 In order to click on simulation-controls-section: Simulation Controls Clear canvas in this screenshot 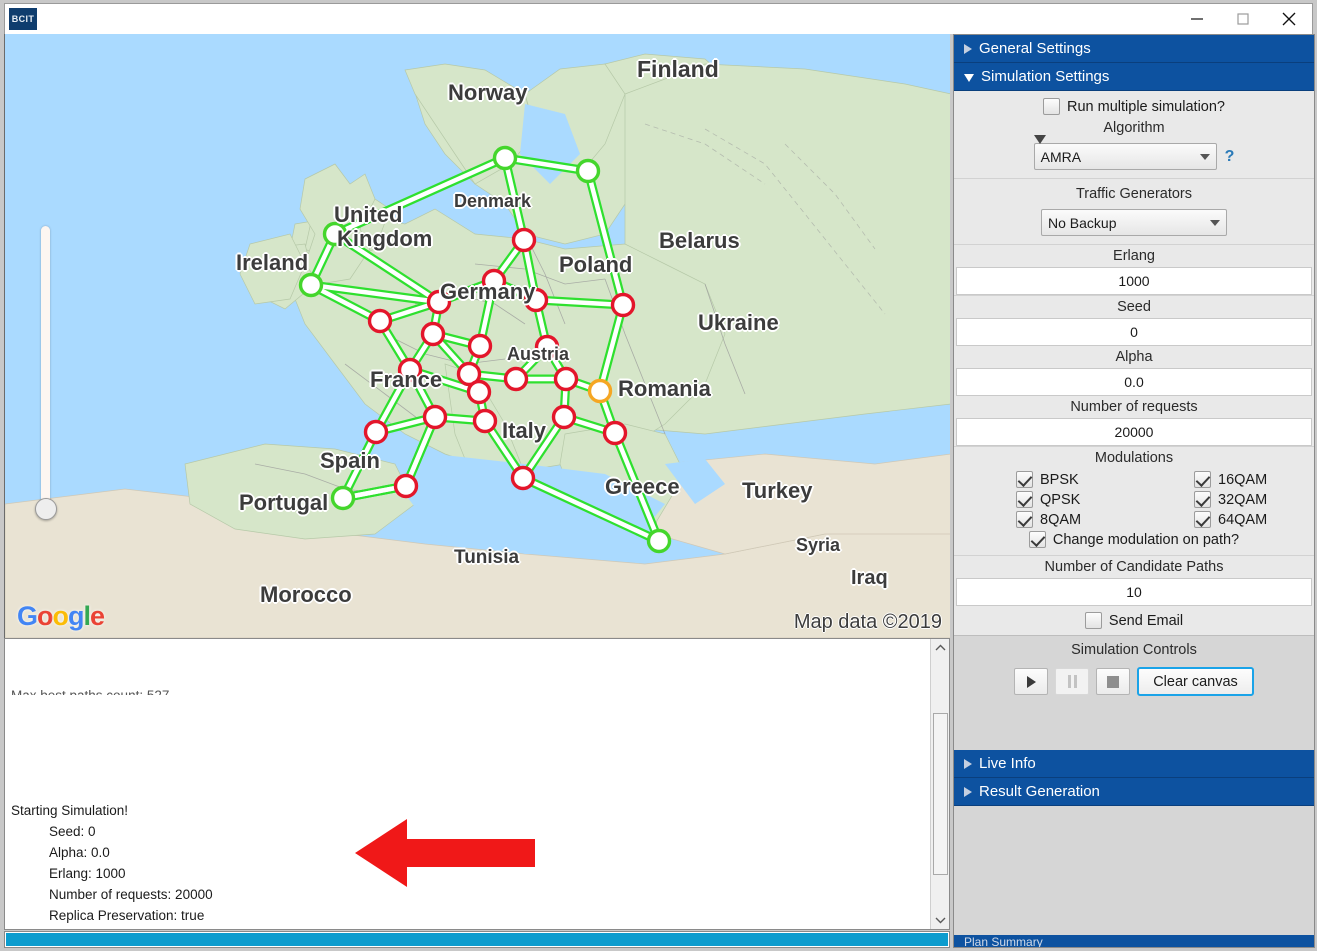, I will do `click(1134, 692)`.